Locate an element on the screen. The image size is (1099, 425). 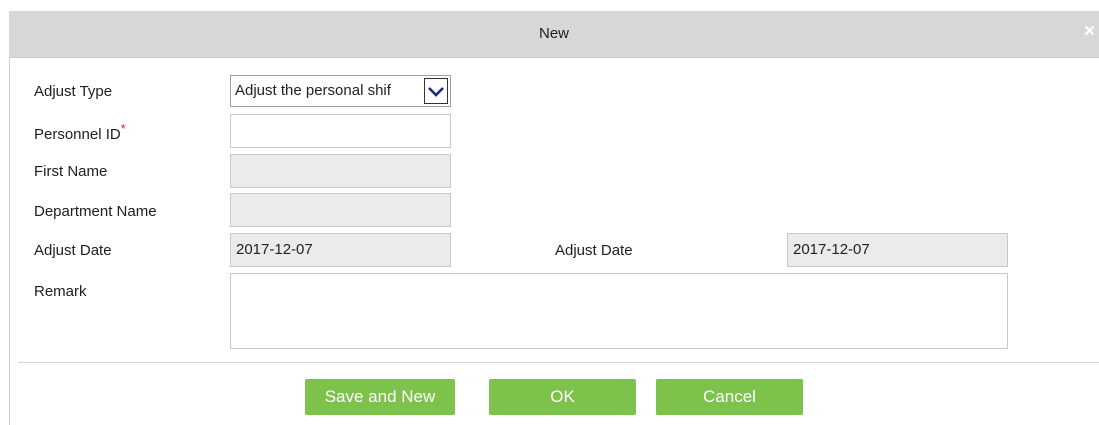
adjust-type-label: Adjust Type is located at coordinates (73, 91).